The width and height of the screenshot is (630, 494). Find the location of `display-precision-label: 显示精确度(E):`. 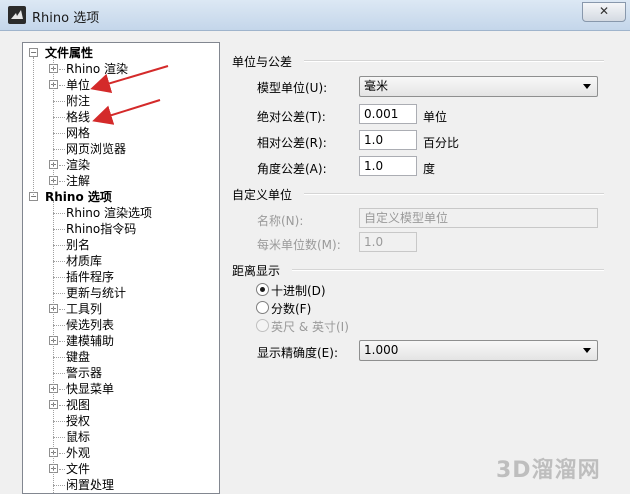

display-precision-label: 显示精确度(E): is located at coordinates (297, 353).